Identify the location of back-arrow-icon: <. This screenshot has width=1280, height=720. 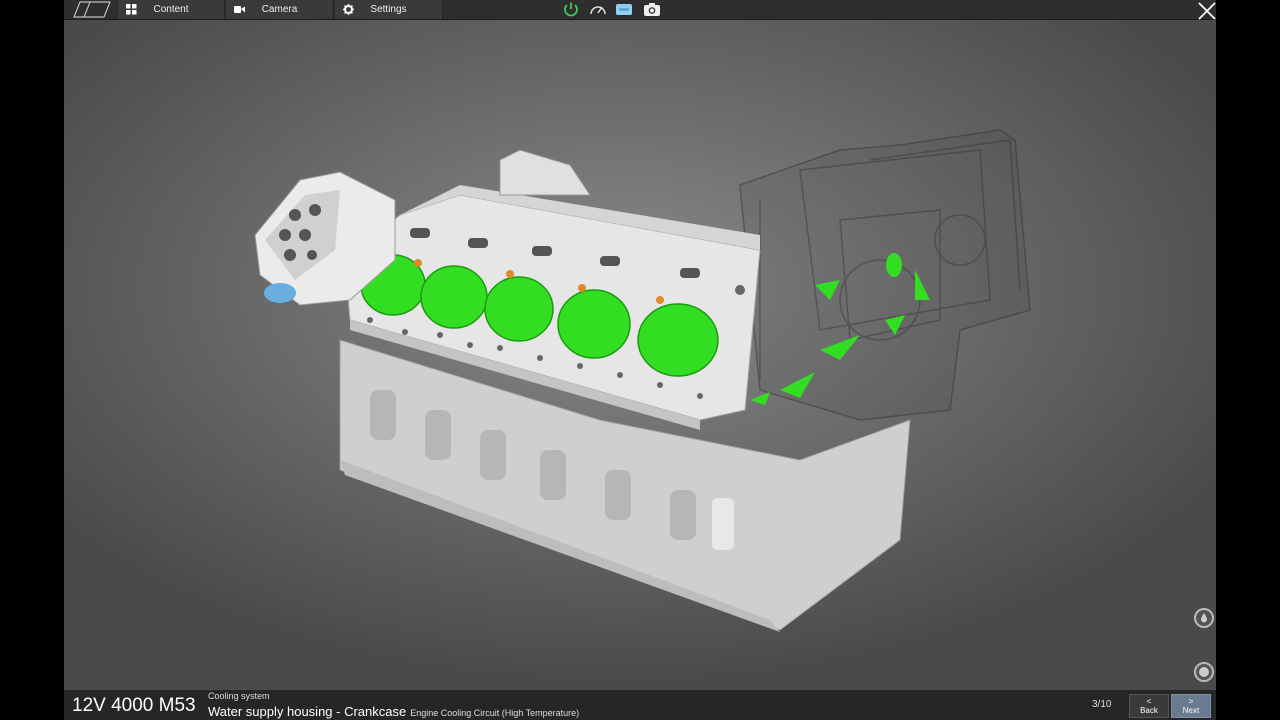
(1149, 701).